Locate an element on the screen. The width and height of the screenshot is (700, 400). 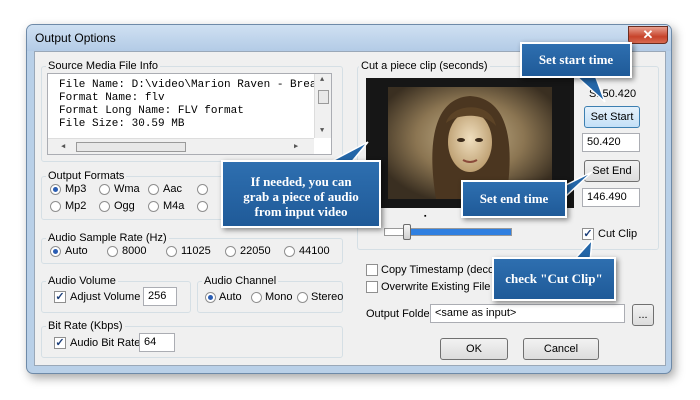
callout-set-end-text: Set end time is located at coordinates (514, 198).